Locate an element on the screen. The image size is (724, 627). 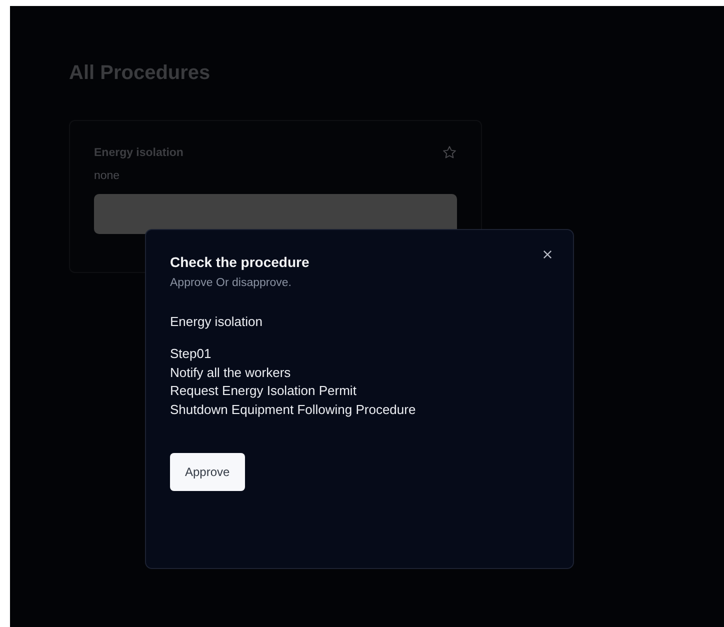
approve-button: Approve is located at coordinates (207, 472).